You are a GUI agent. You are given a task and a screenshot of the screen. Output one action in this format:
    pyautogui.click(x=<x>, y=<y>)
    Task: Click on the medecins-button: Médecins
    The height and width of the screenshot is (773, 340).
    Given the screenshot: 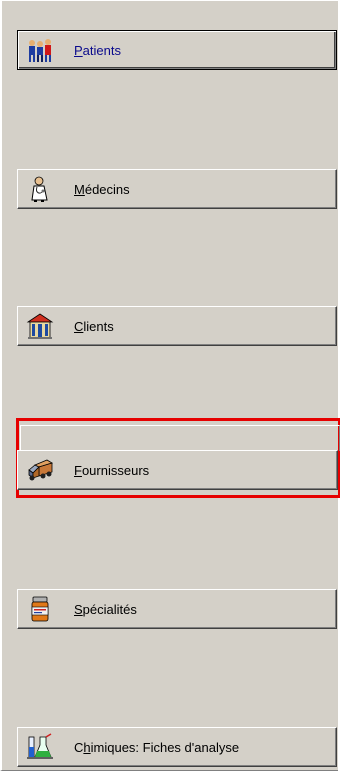 What is the action you would take?
    pyautogui.click(x=177, y=189)
    